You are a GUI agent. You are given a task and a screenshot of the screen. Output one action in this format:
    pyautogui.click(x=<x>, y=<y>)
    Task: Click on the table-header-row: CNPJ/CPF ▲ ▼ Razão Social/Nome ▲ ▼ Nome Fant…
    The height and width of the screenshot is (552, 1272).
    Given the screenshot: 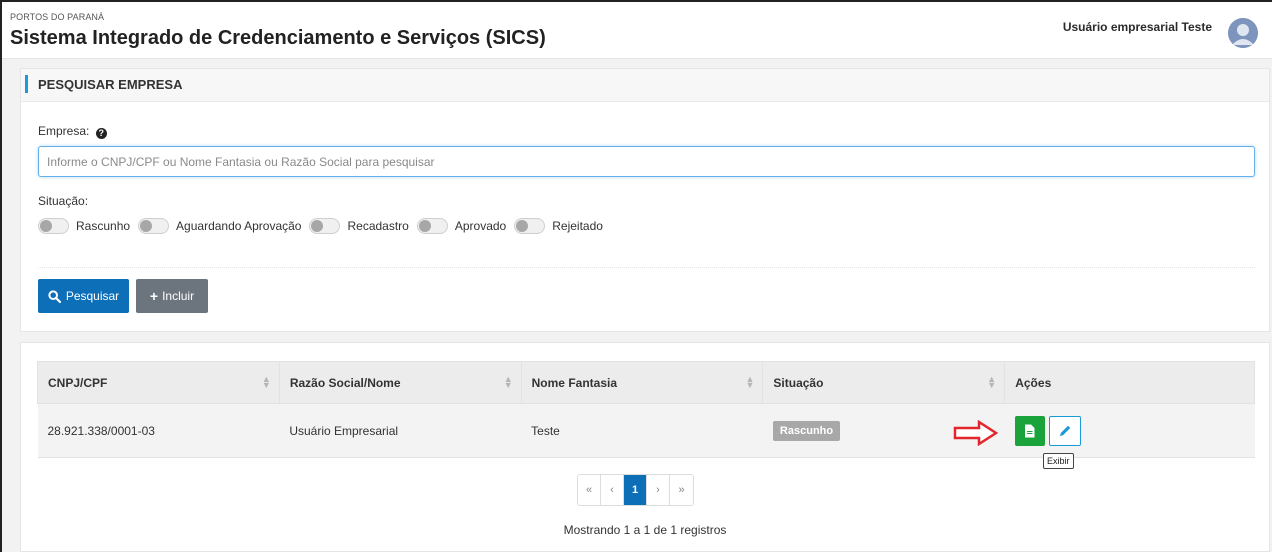 What is the action you would take?
    pyautogui.click(x=646, y=382)
    